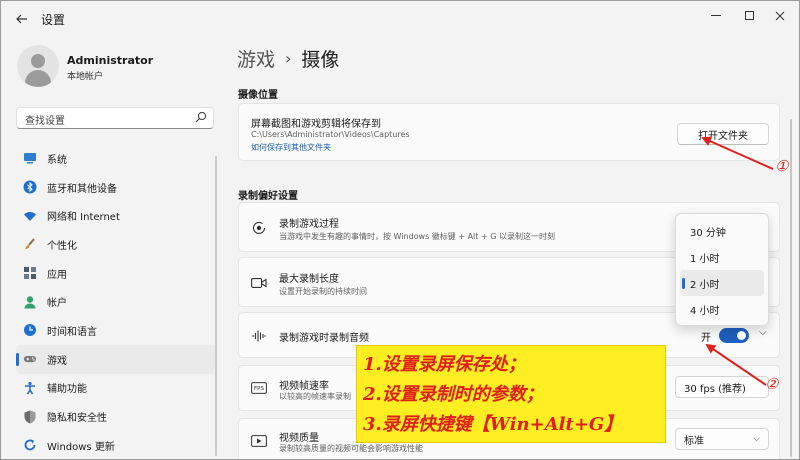 Image resolution: width=800 pixels, height=460 pixels. What do you see at coordinates (30, 388) in the screenshot?
I see `accessibility-icon` at bounding box center [30, 388].